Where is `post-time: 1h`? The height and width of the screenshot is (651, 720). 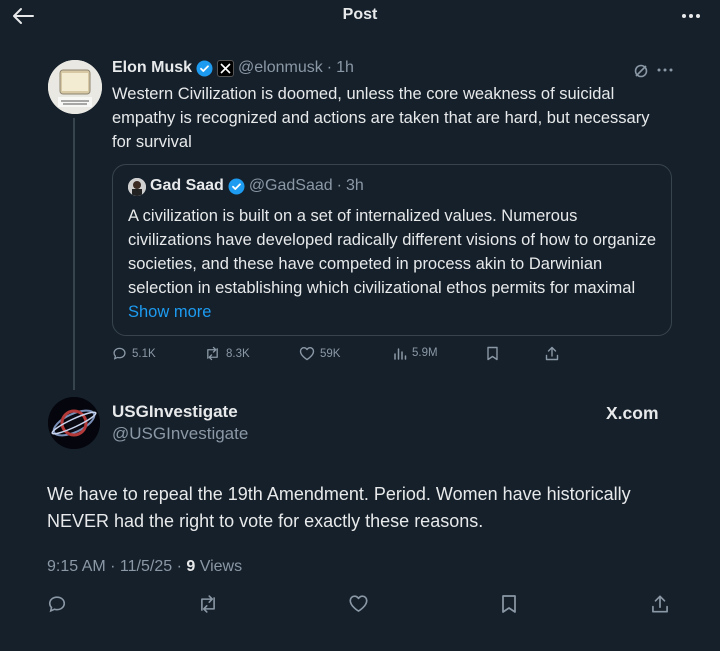 post-time: 1h is located at coordinates (345, 68).